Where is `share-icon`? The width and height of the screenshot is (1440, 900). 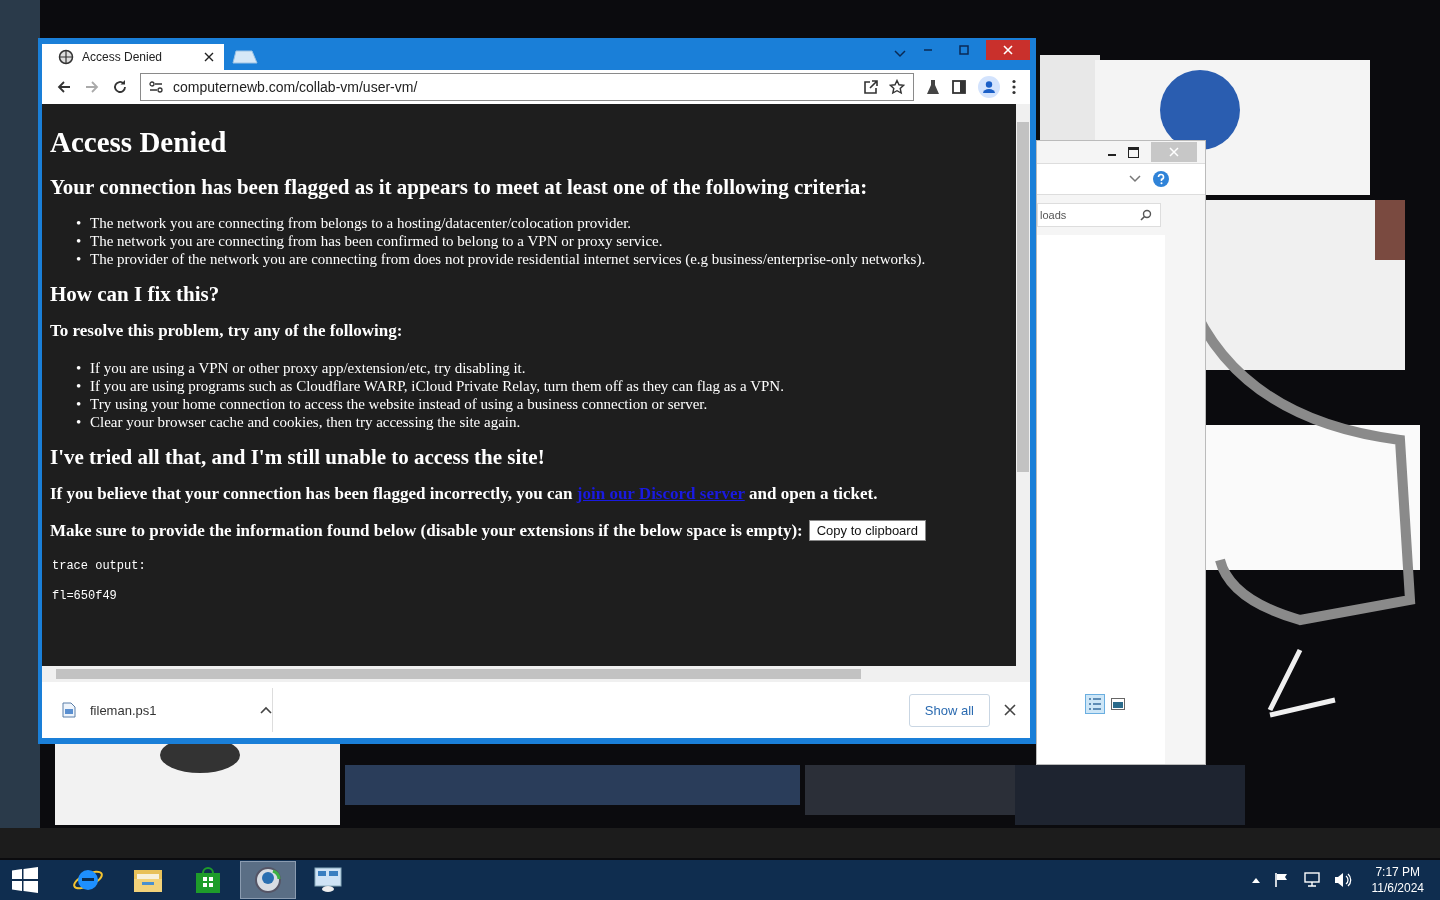 share-icon is located at coordinates (871, 87).